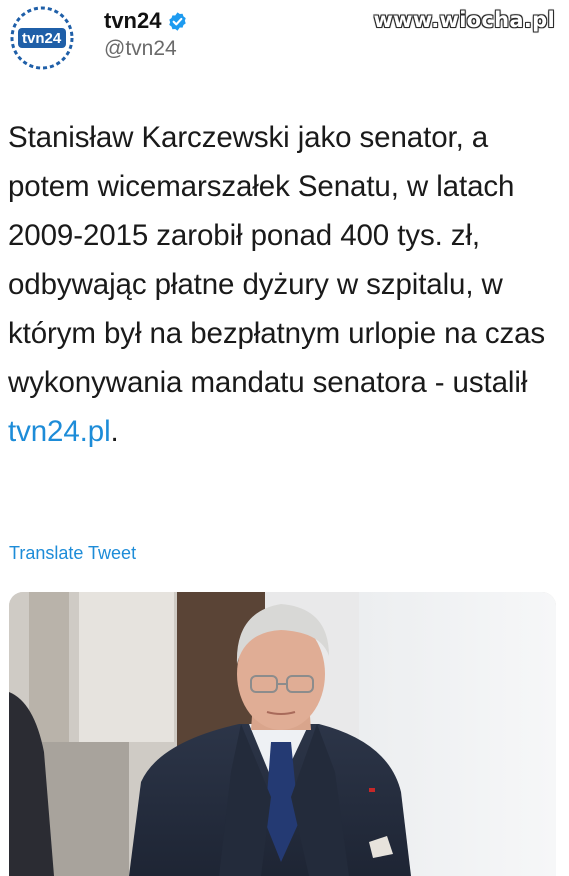  Describe the element at coordinates (72, 553) in the screenshot. I see `translate-tweet-link: Translate Tweet` at that location.